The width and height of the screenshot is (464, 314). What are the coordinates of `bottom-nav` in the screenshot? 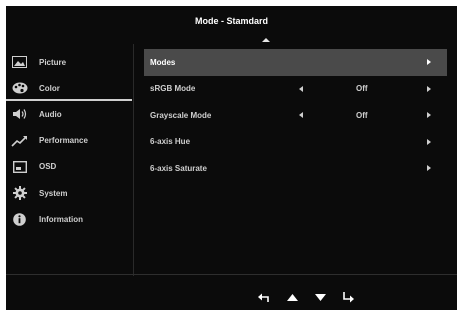 It's located at (306, 297).